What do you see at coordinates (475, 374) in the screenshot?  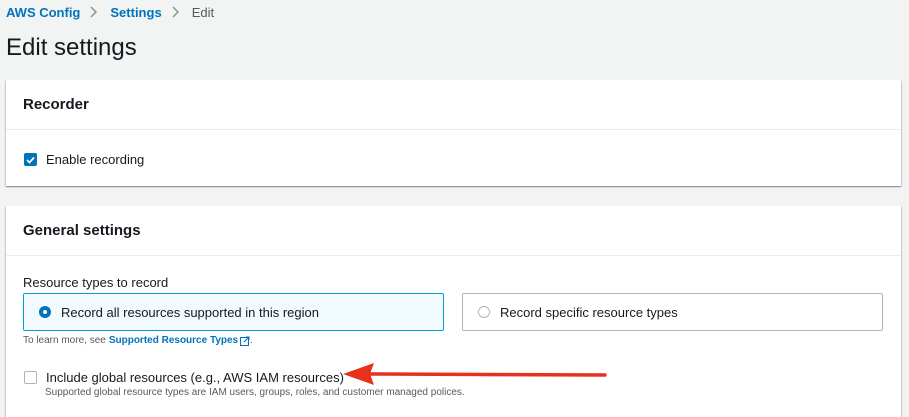 I see `annotation-arrow-icon` at bounding box center [475, 374].